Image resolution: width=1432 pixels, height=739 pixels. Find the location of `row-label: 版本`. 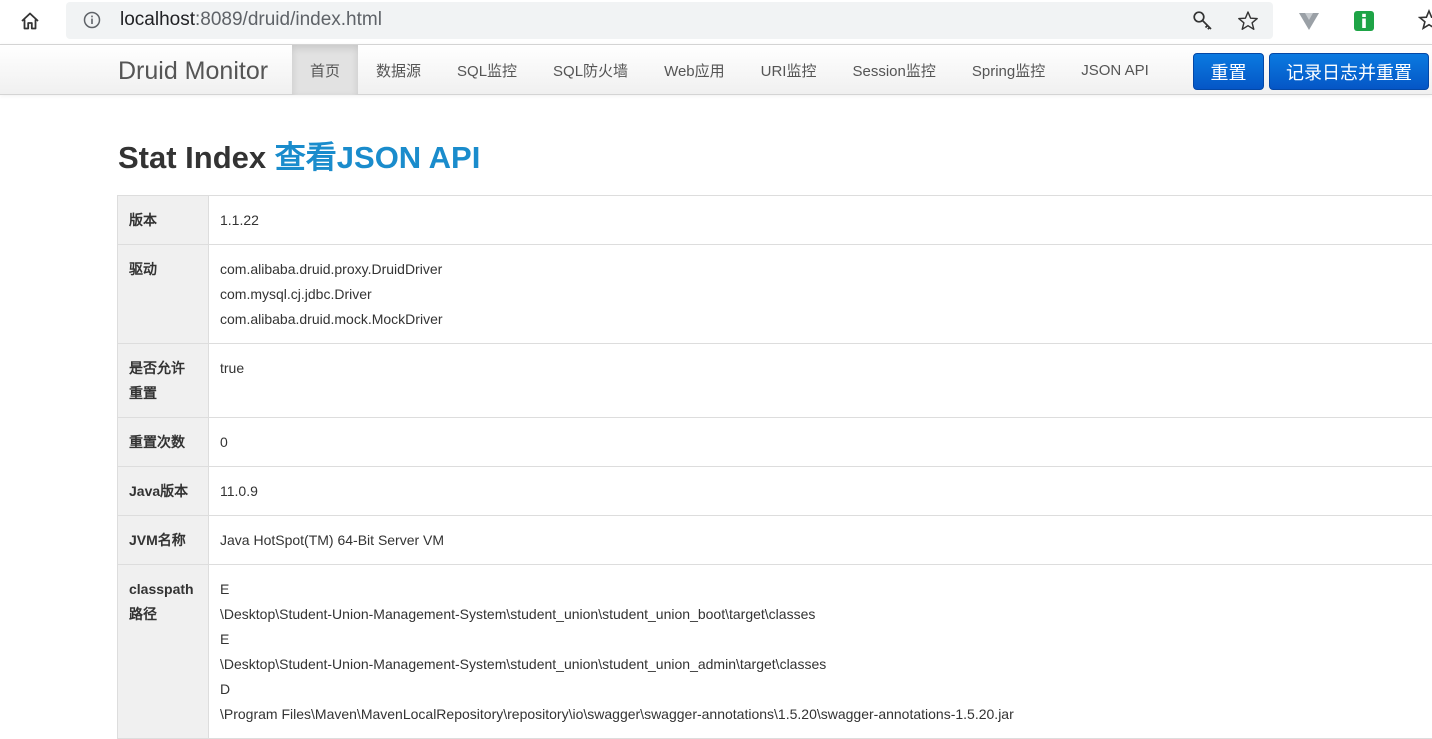

row-label: 版本 is located at coordinates (163, 220).